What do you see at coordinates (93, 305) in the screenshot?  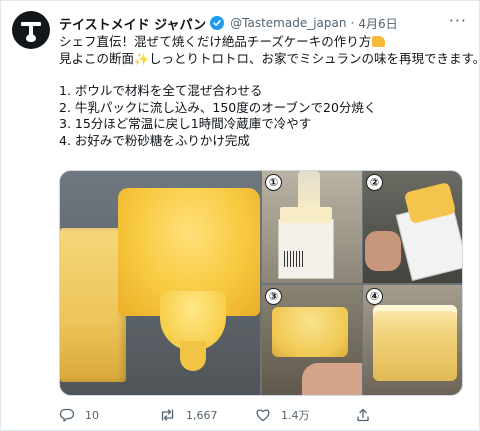 I see `cake-slice` at bounding box center [93, 305].